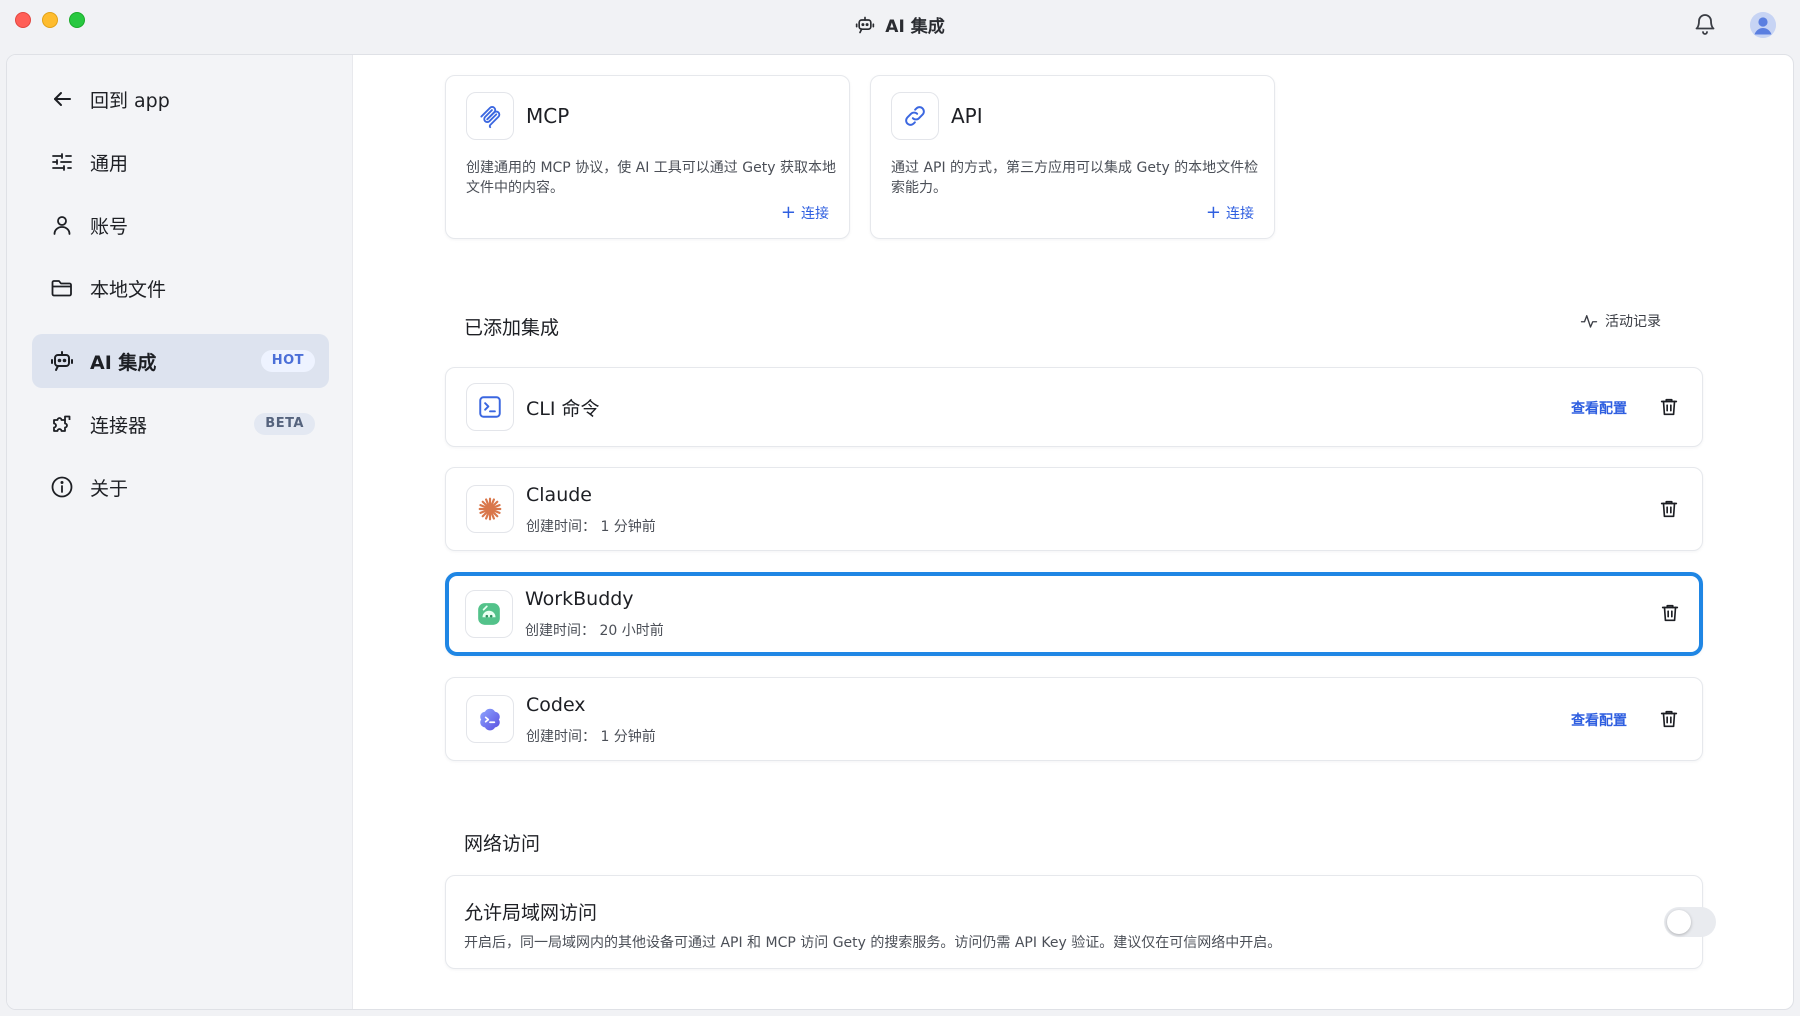  What do you see at coordinates (915, 27) in the screenshot?
I see `window-title-text: AI 集成` at bounding box center [915, 27].